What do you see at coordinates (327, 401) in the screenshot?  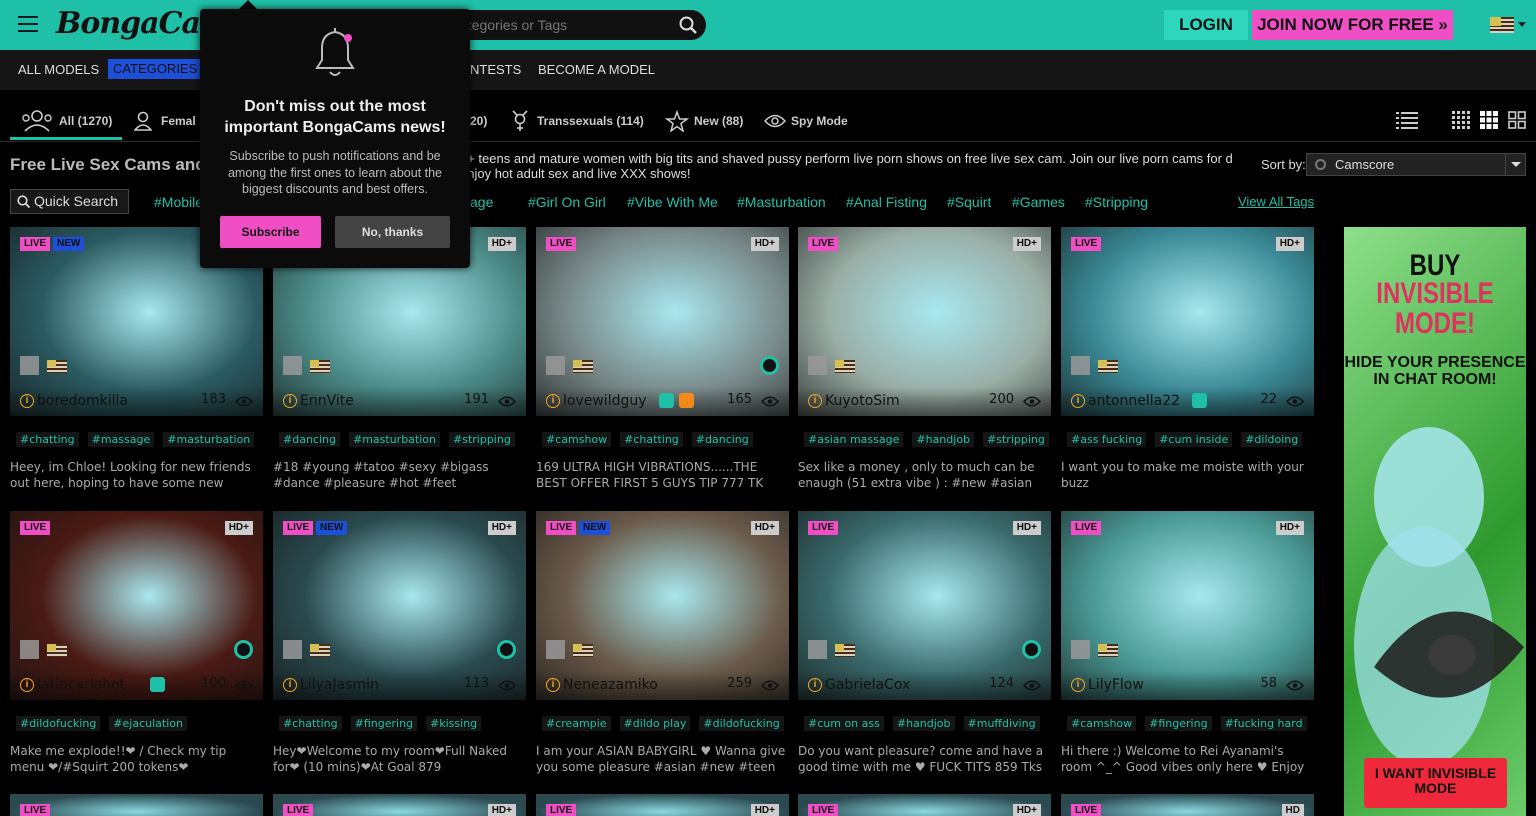 I see `model-username: EnnVite` at bounding box center [327, 401].